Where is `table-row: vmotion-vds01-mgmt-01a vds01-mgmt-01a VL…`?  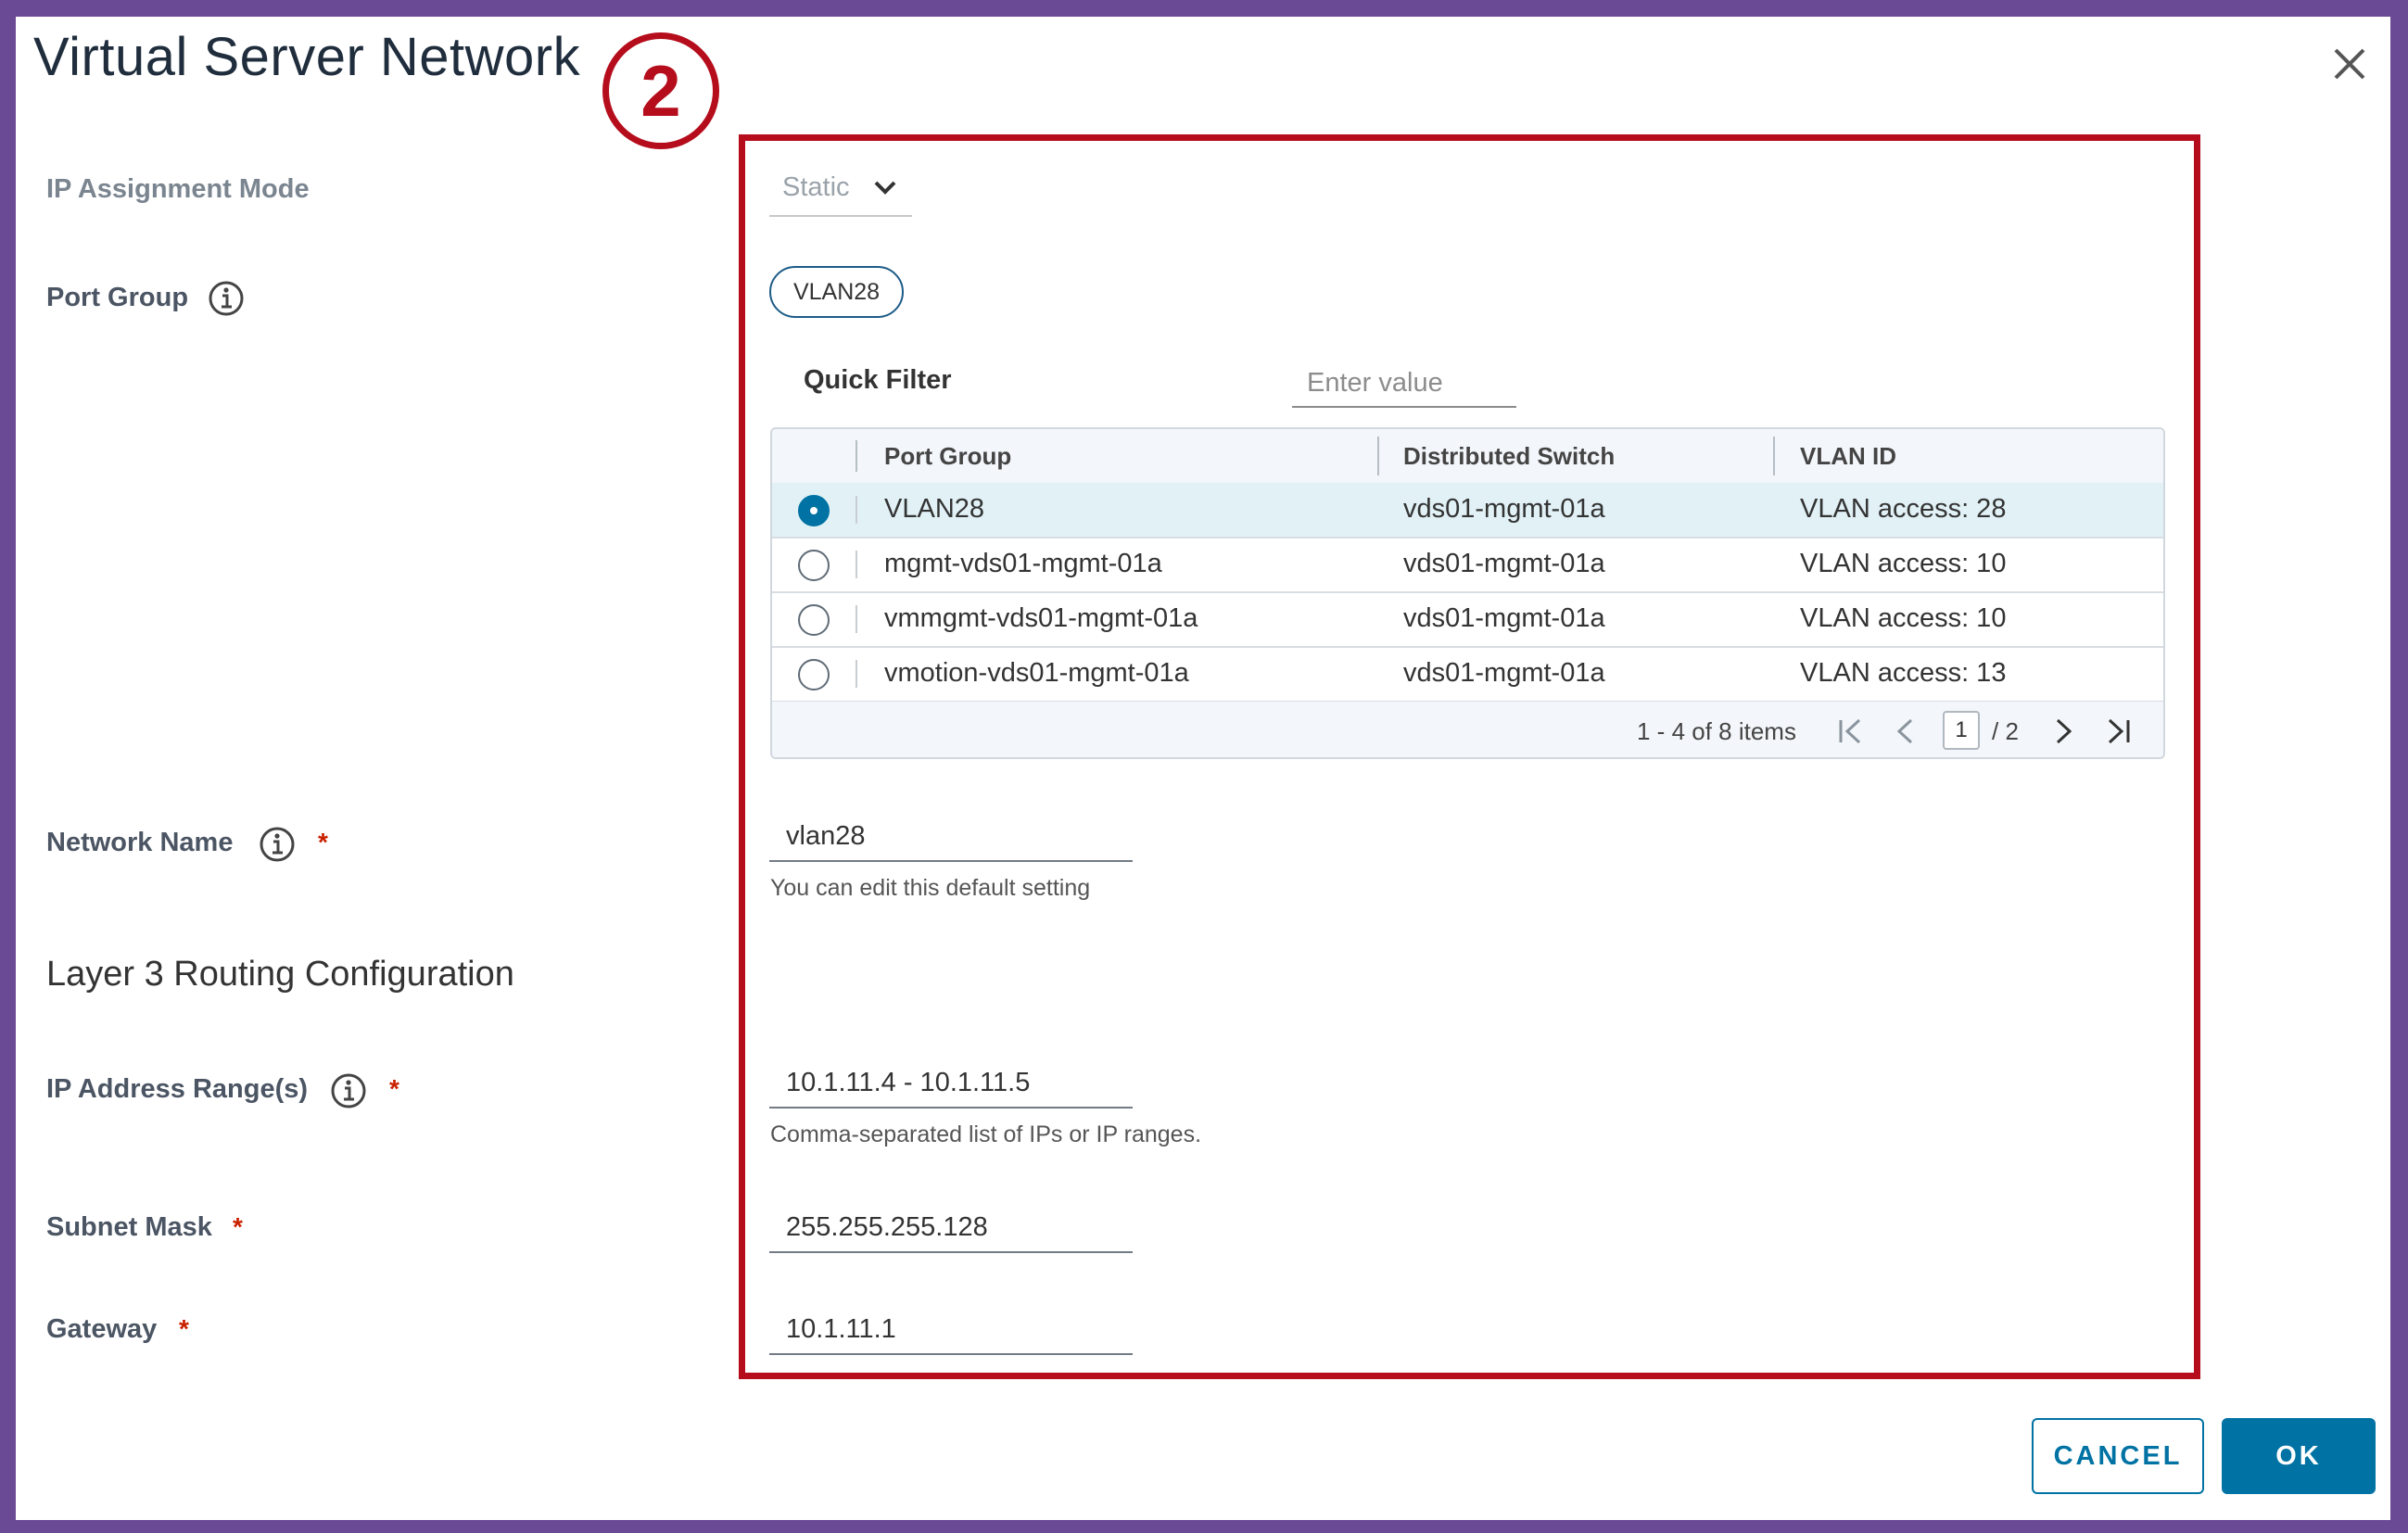 table-row: vmotion-vds01-mgmt-01a vds01-mgmt-01a VL… is located at coordinates (1467, 675).